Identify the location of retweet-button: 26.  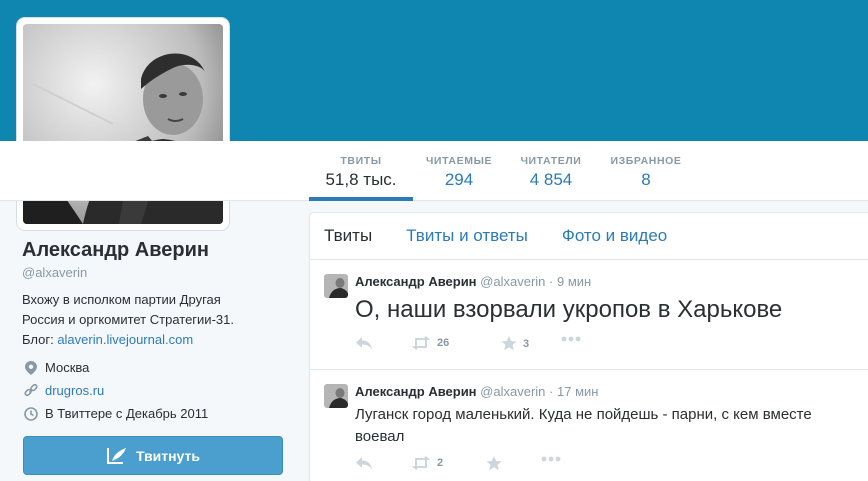
(430, 343).